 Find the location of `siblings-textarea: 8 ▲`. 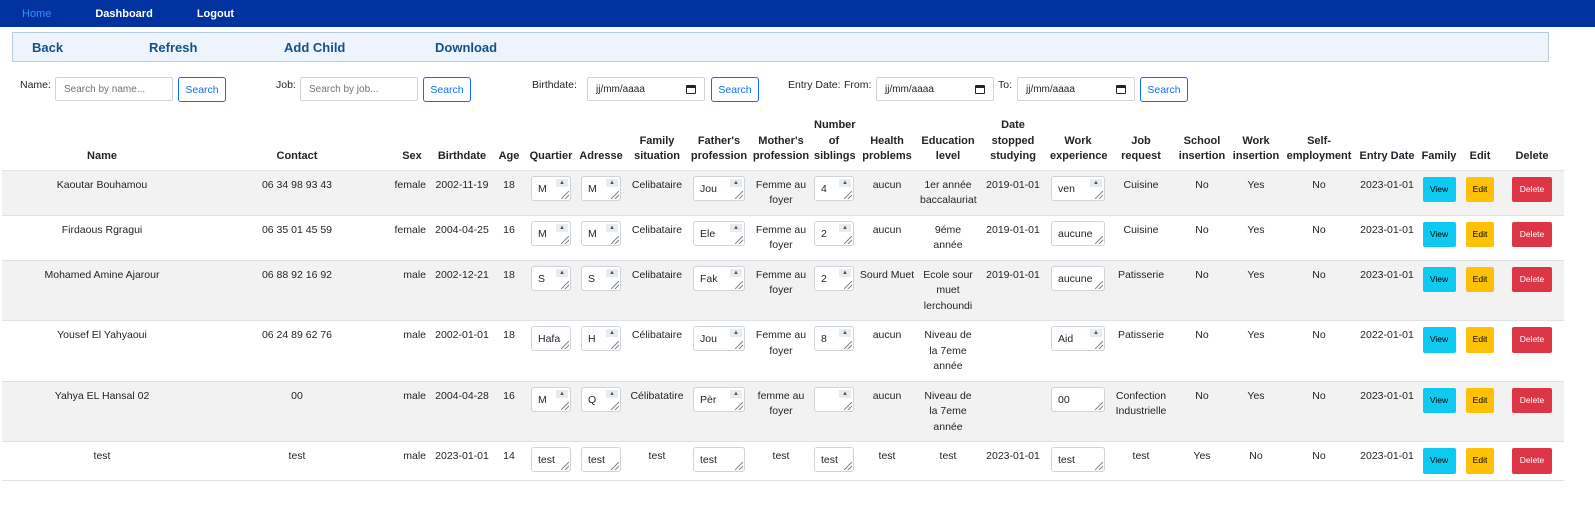

siblings-textarea: 8 ▲ is located at coordinates (834, 338).